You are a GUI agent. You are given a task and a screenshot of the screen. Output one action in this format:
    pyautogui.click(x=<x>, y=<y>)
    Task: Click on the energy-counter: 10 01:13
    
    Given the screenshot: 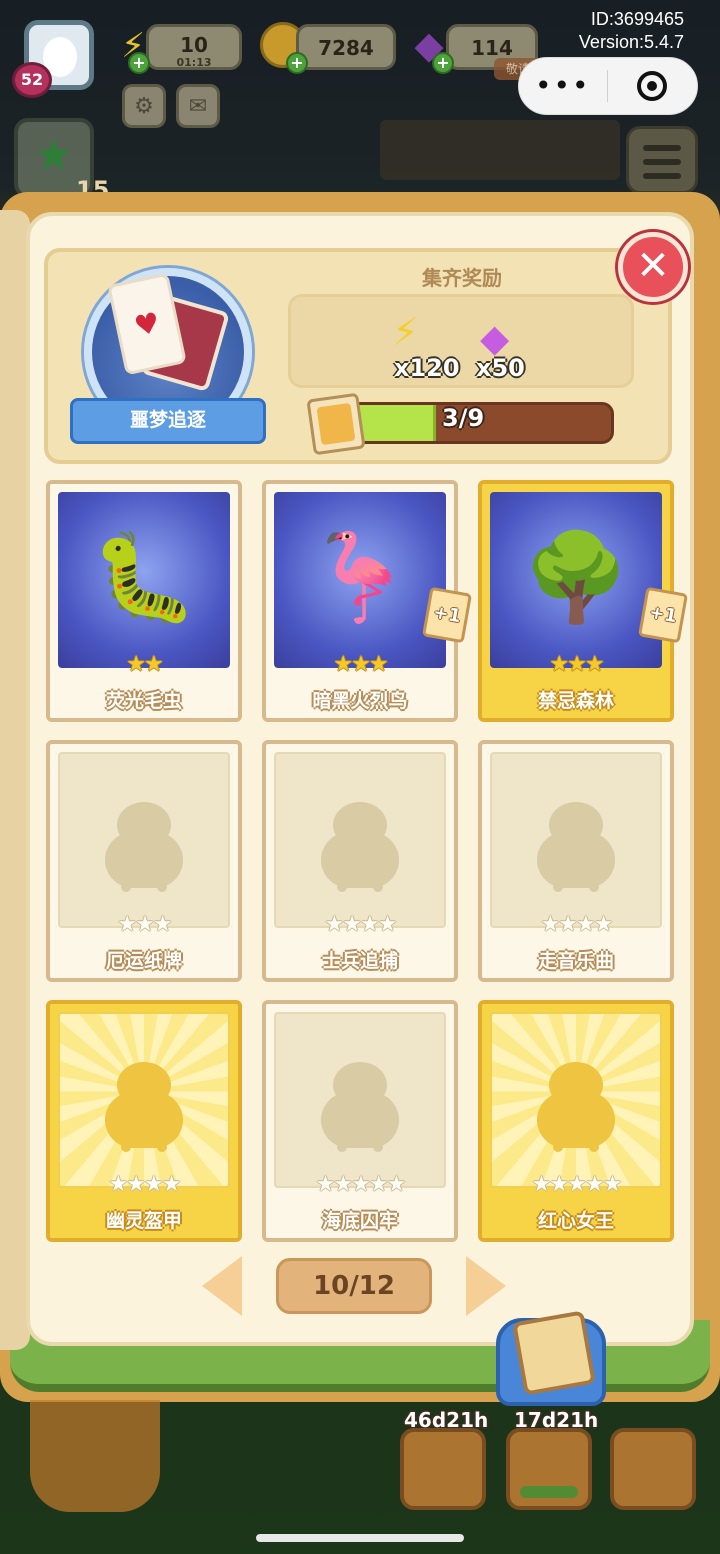 What is the action you would take?
    pyautogui.click(x=194, y=47)
    